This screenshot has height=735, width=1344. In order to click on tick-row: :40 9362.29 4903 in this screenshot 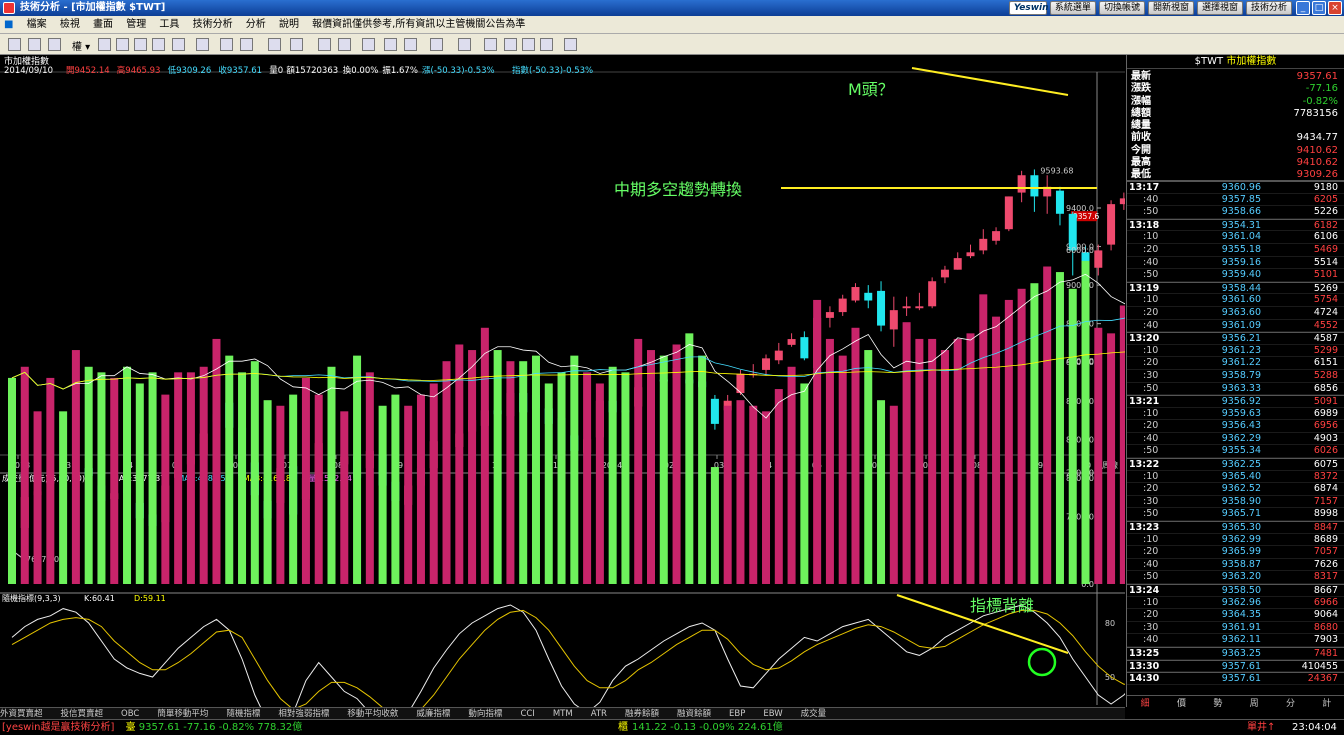, I will do `click(1235, 439)`.